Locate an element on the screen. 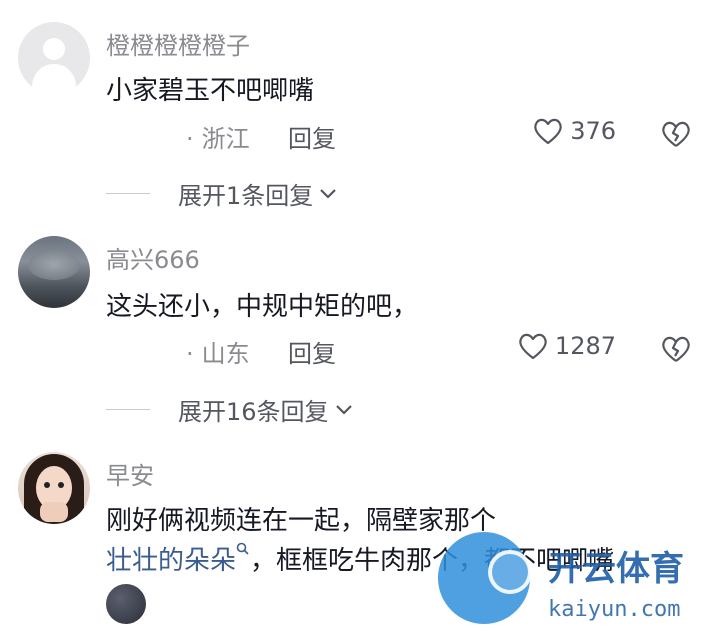  expand-replies-button: 展开1条回复 is located at coordinates (221, 193).